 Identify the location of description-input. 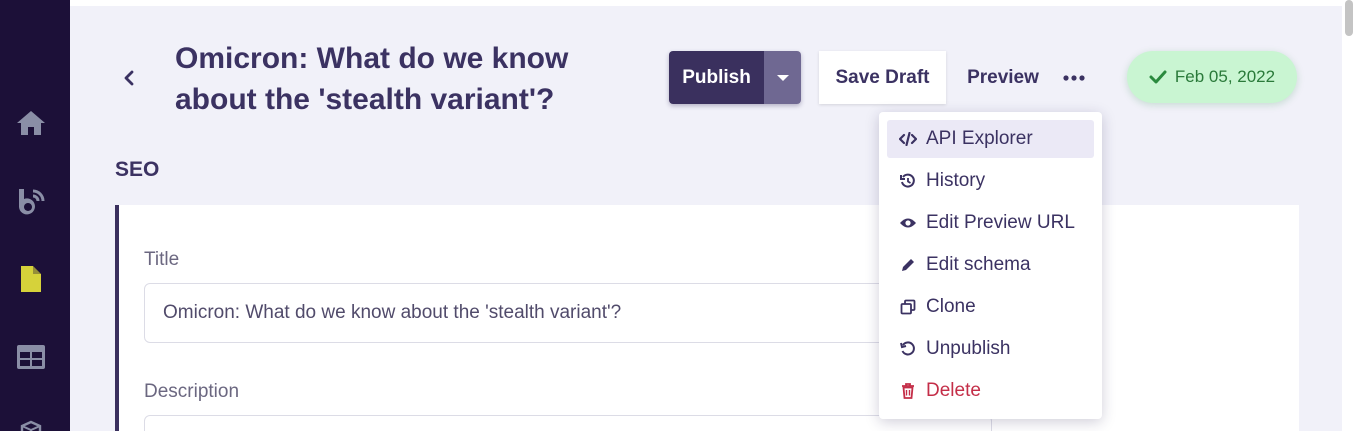
(568, 423).